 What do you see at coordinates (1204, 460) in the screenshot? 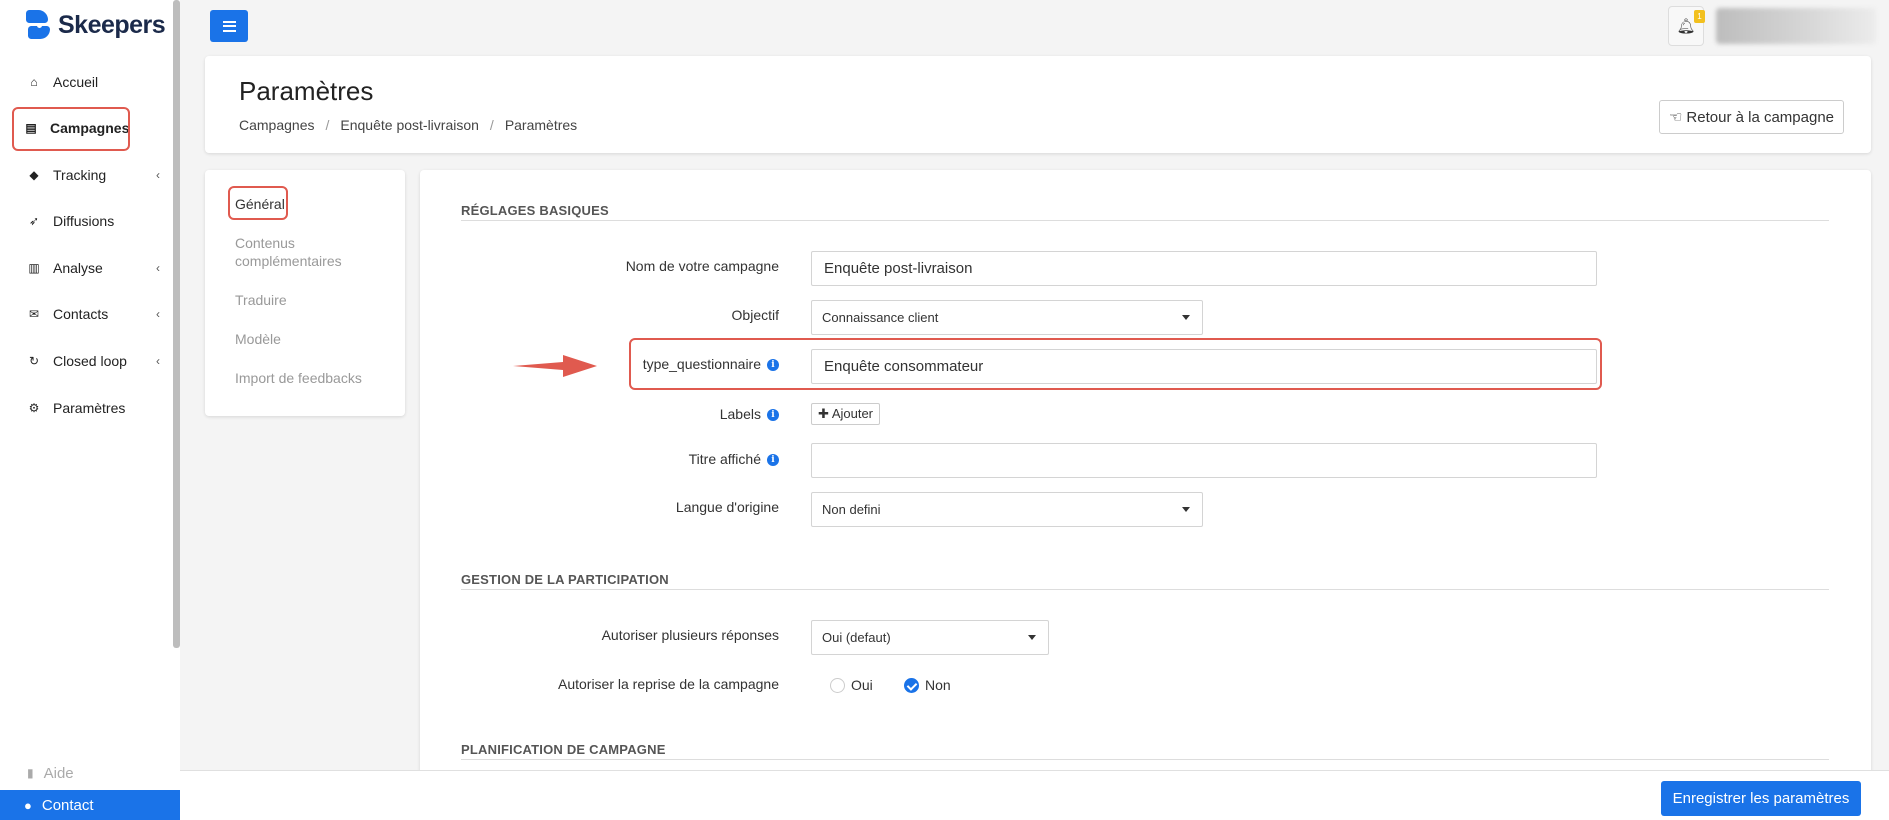
I see `displayed-title-input` at bounding box center [1204, 460].